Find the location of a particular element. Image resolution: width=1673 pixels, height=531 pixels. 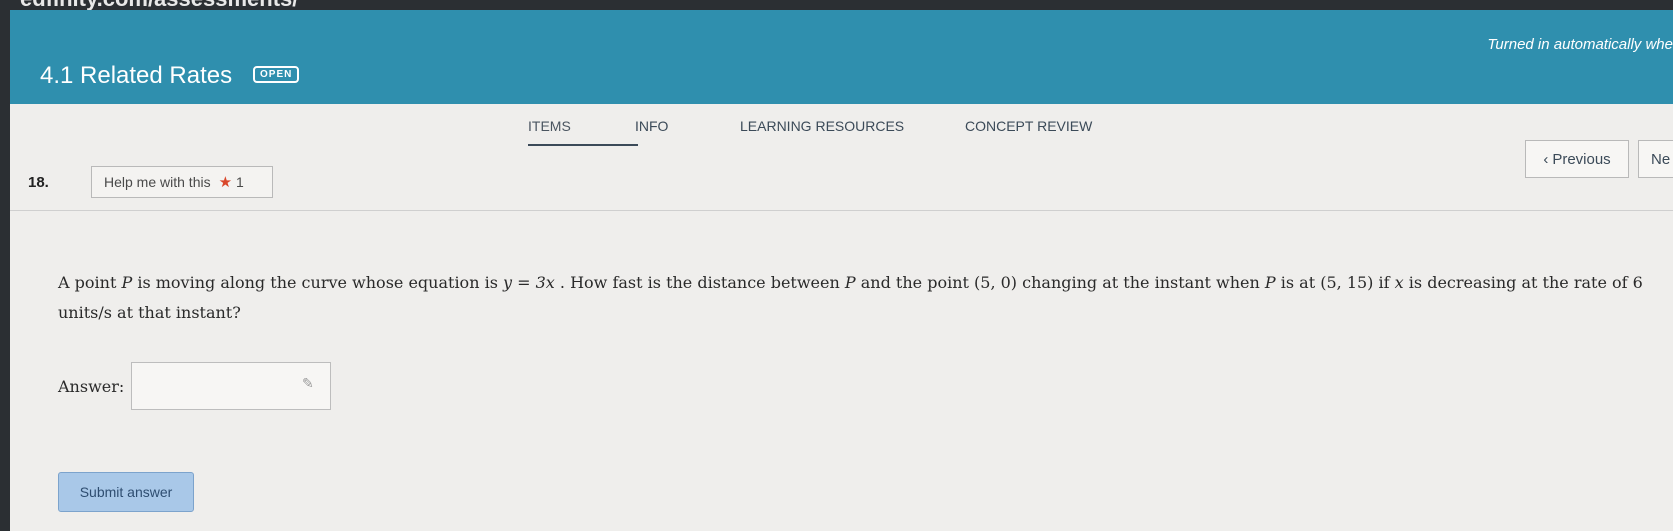

question-segment: and the point is located at coordinates (914, 282).